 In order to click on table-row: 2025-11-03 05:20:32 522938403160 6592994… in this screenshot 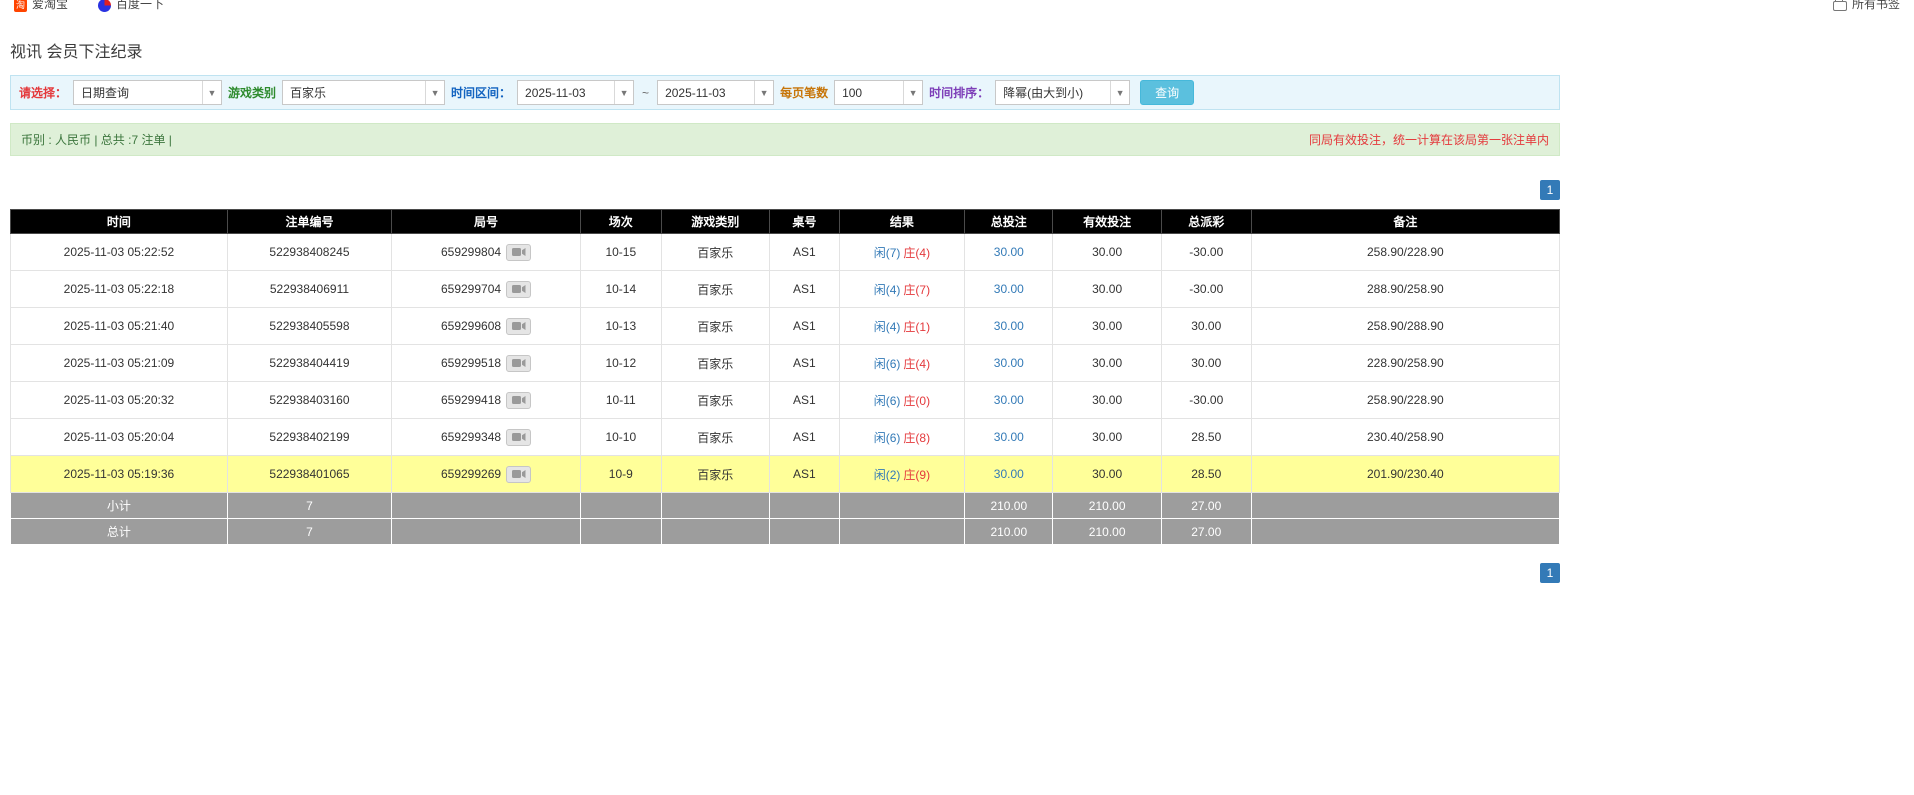, I will do `click(785, 400)`.